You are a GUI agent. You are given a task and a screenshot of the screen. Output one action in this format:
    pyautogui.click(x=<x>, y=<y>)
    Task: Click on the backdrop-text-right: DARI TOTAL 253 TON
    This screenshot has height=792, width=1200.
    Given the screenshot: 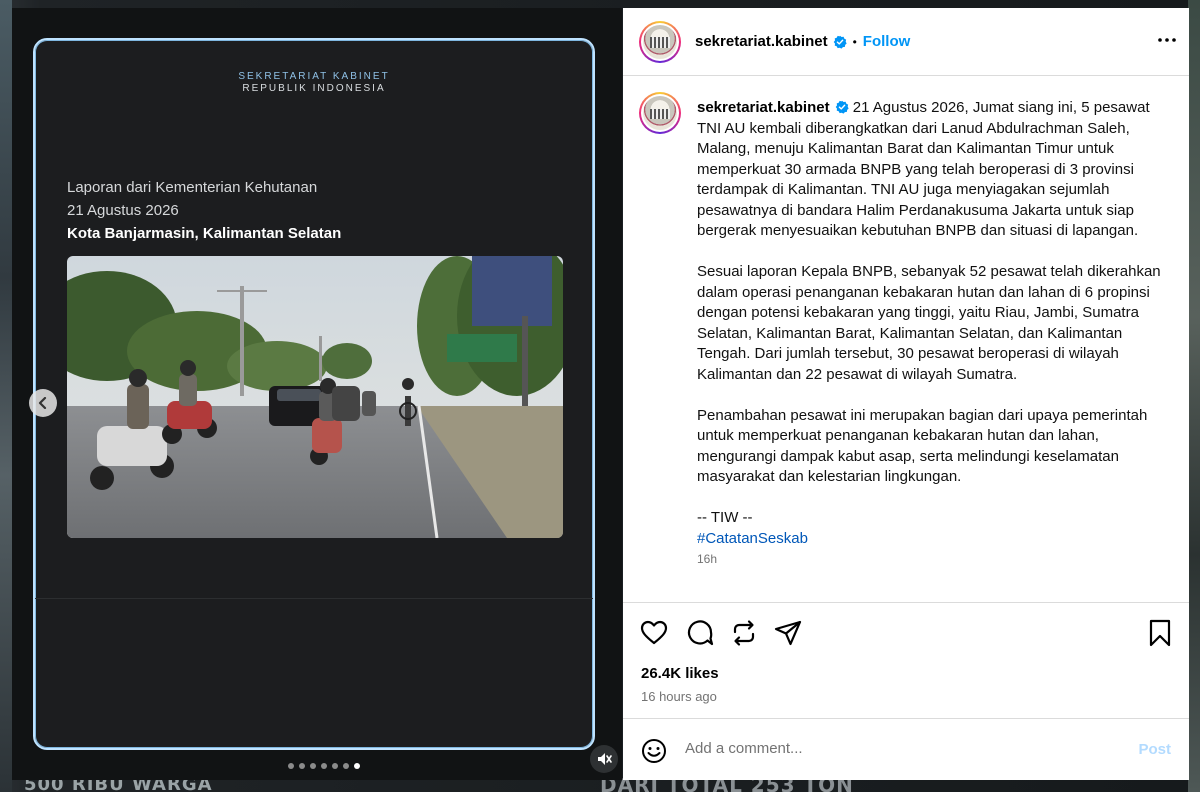 What is the action you would take?
    pyautogui.click(x=727, y=785)
    